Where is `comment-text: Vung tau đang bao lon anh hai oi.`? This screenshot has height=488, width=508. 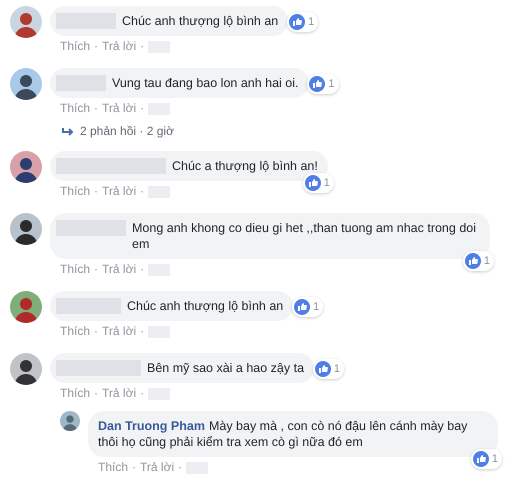 comment-text: Vung tau đang bao lon anh hai oi. is located at coordinates (205, 83).